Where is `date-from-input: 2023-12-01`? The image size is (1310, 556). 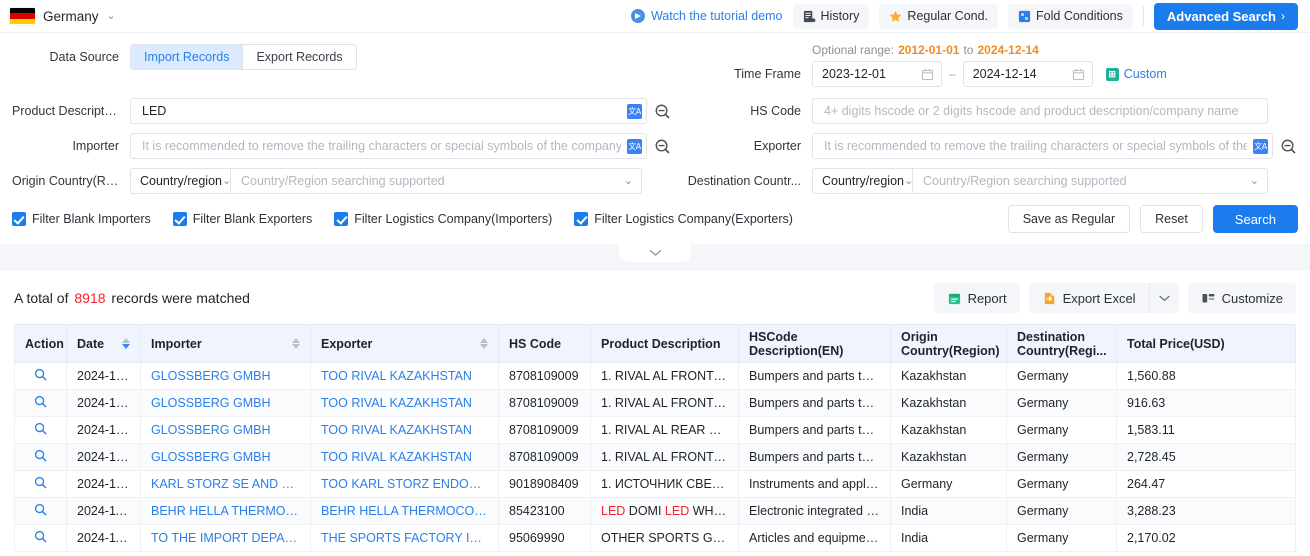
date-from-input: 2023-12-01 is located at coordinates (877, 74).